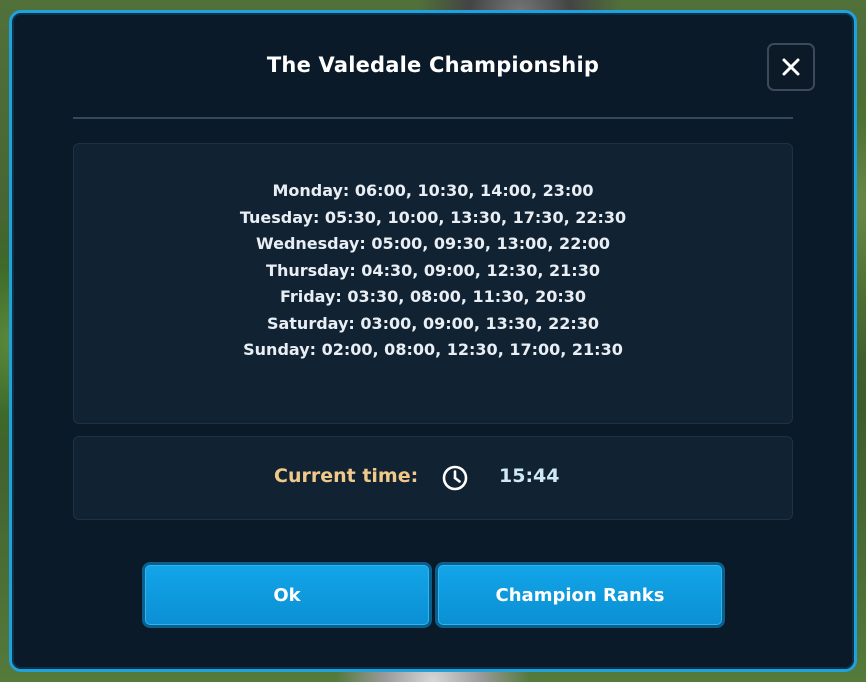 The width and height of the screenshot is (866, 682). What do you see at coordinates (433, 190) in the screenshot?
I see `schedule-item-monday: Monday: 06:00, 10:30, 14:00, 23:00` at bounding box center [433, 190].